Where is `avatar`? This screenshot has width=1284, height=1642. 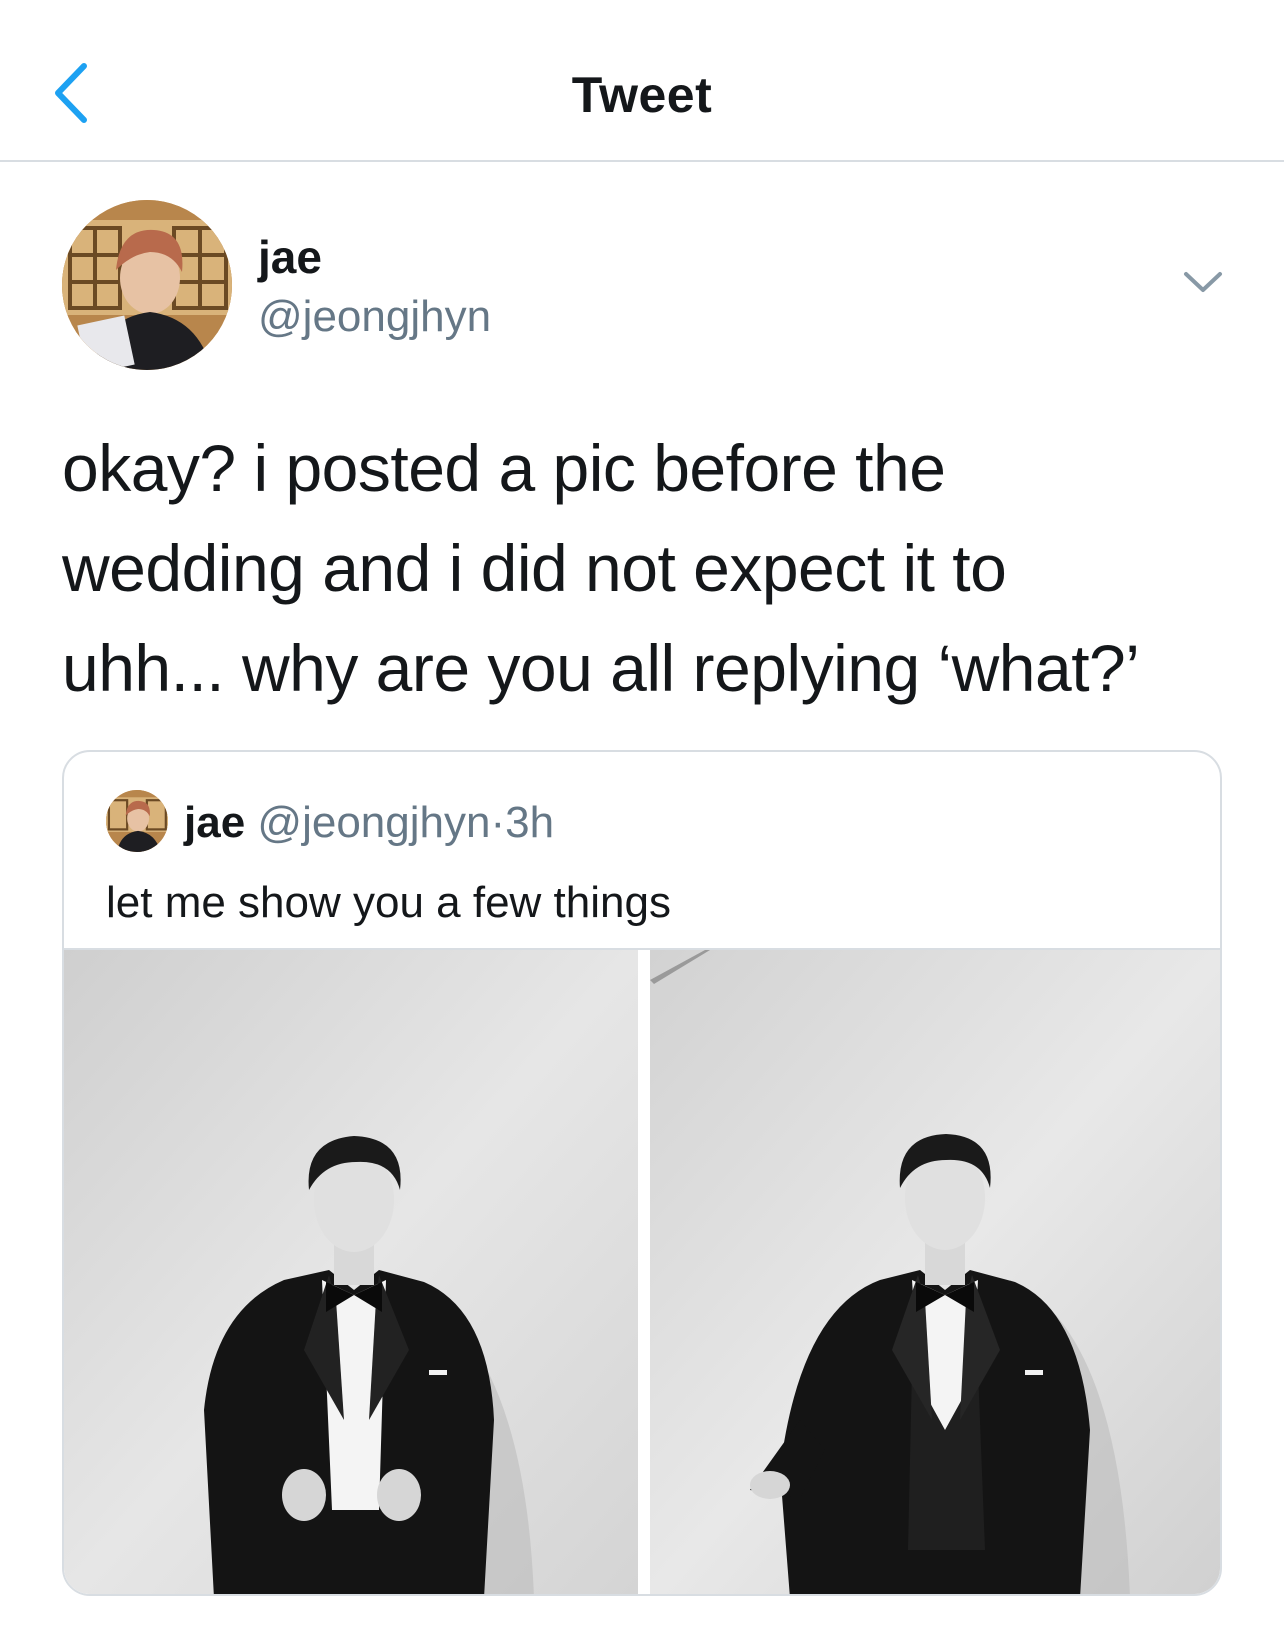 avatar is located at coordinates (147, 285).